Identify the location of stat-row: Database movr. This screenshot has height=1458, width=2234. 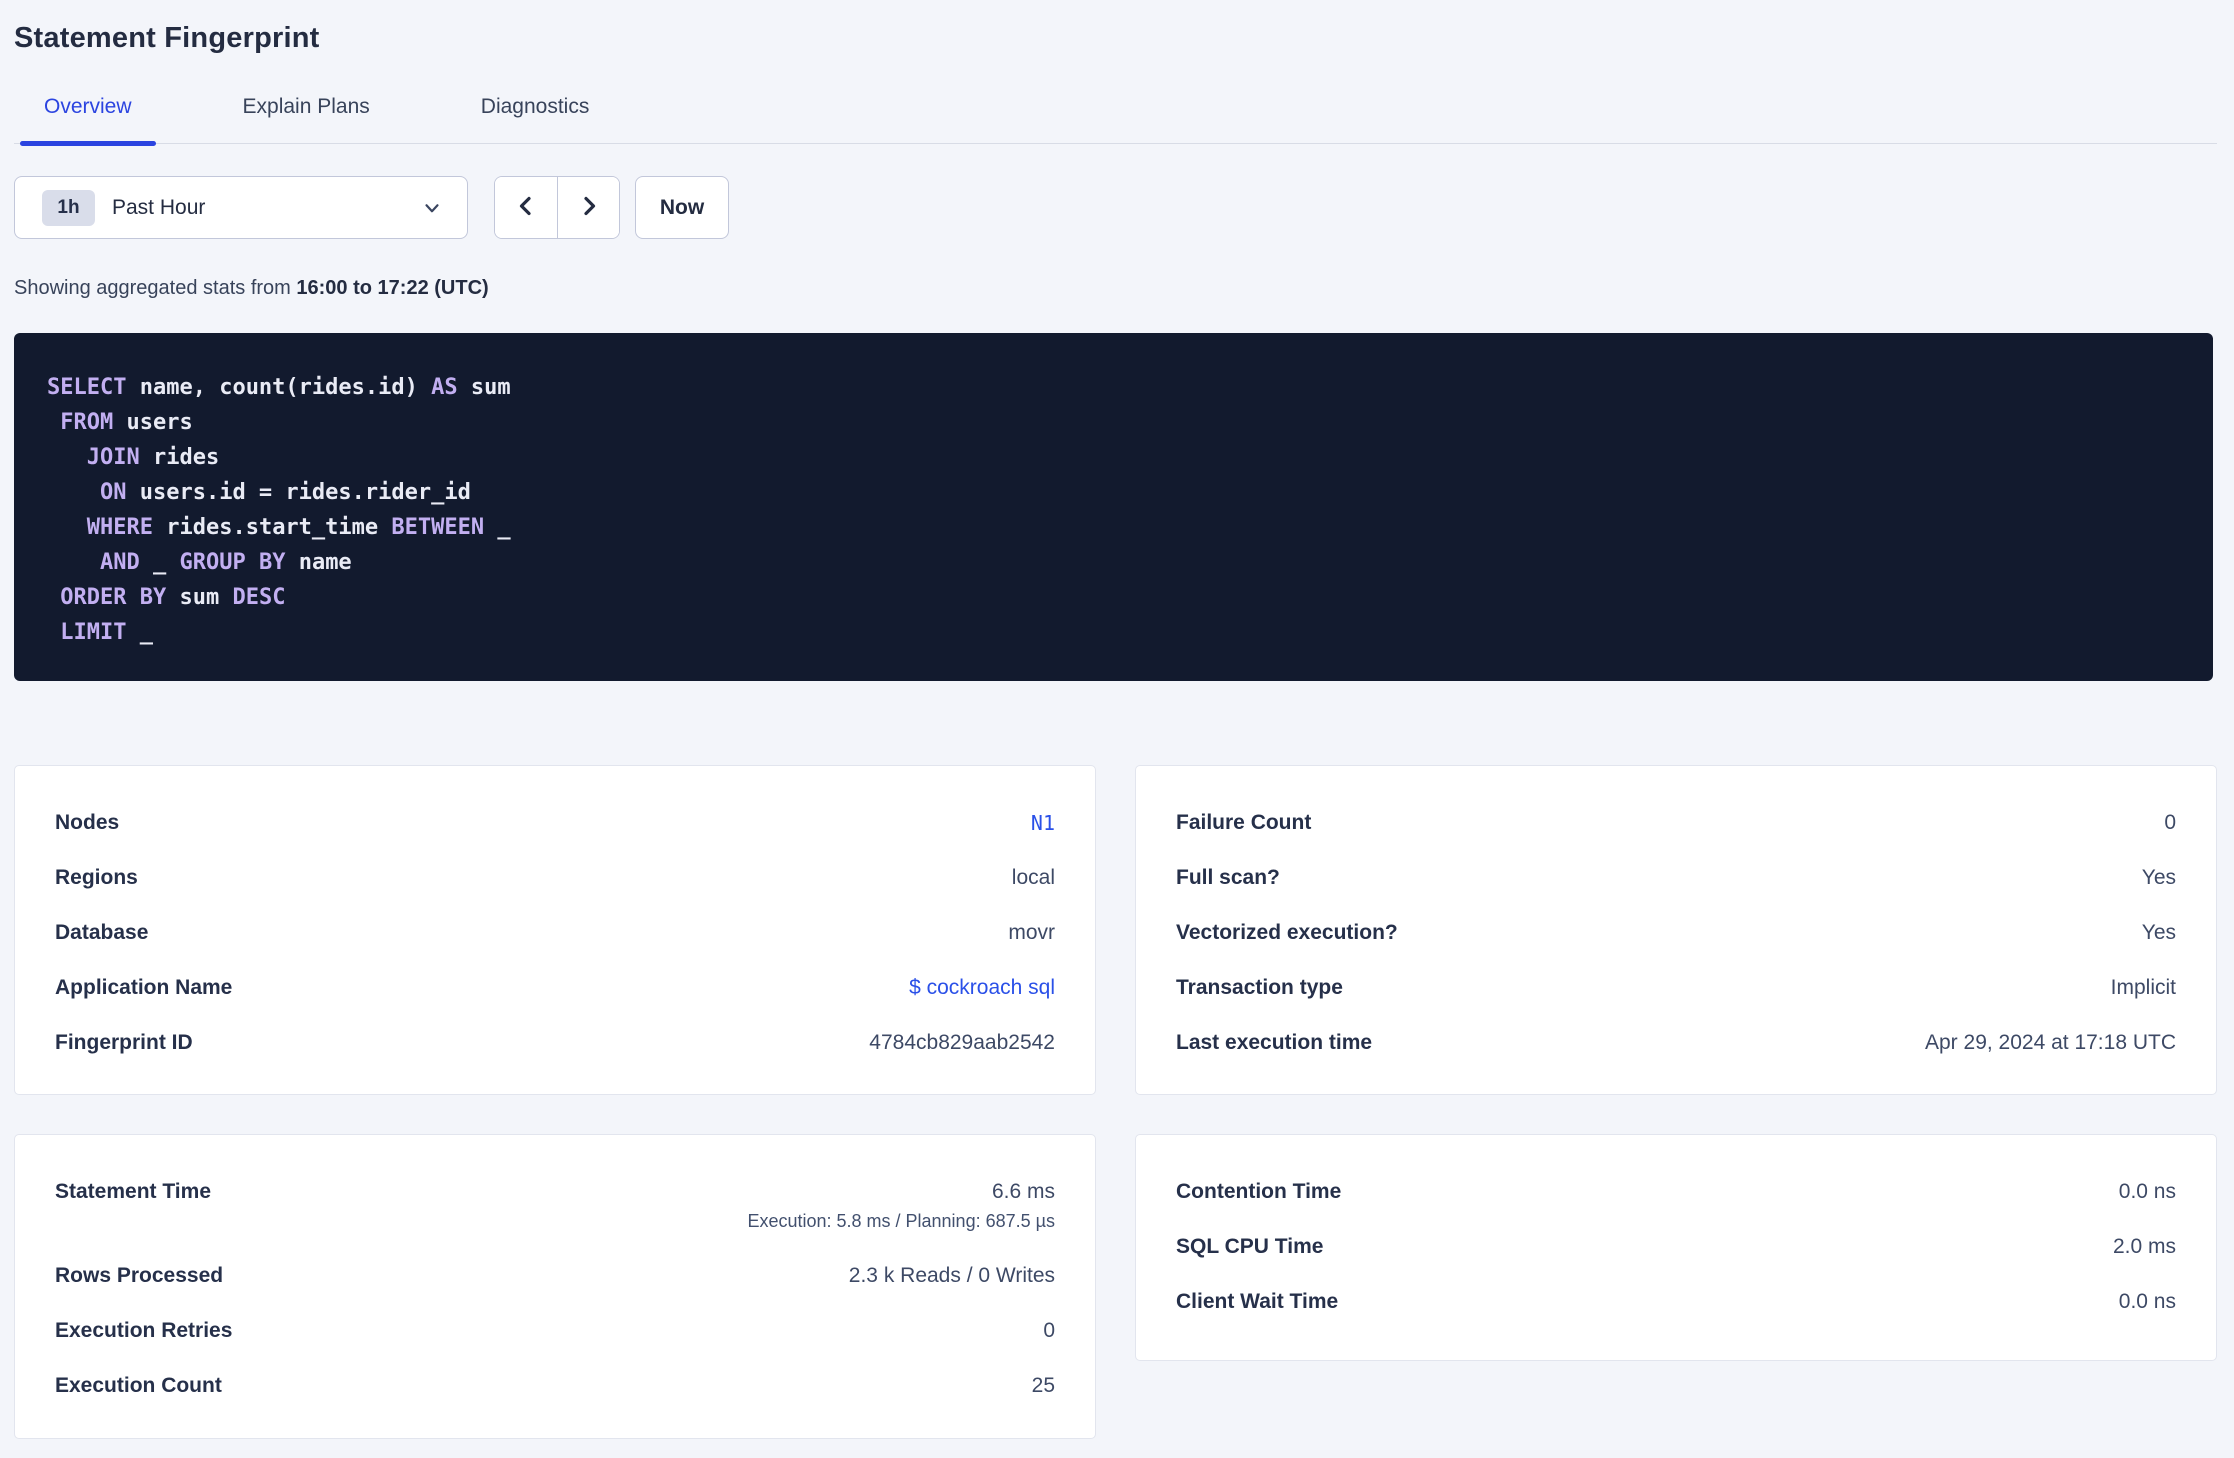
(555, 933).